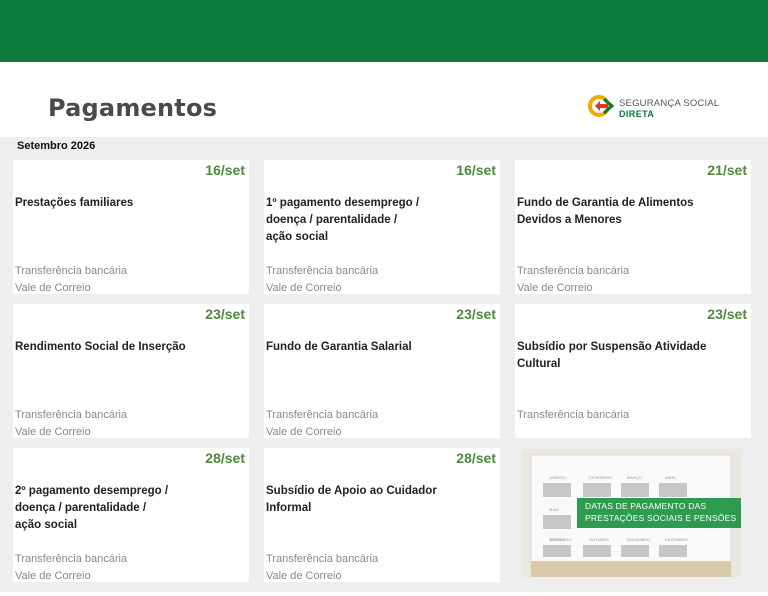 The height and width of the screenshot is (596, 768). I want to click on page-title: Pagamentos, so click(133, 108).